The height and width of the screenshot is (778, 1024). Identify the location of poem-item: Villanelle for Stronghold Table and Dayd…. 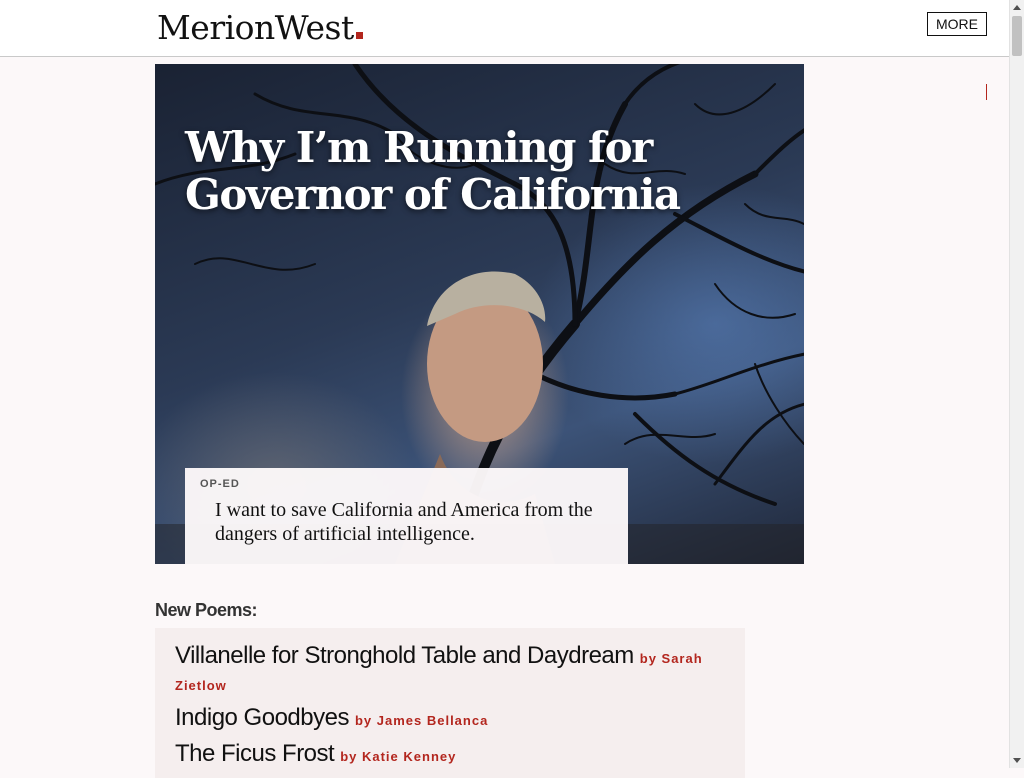
(455, 670).